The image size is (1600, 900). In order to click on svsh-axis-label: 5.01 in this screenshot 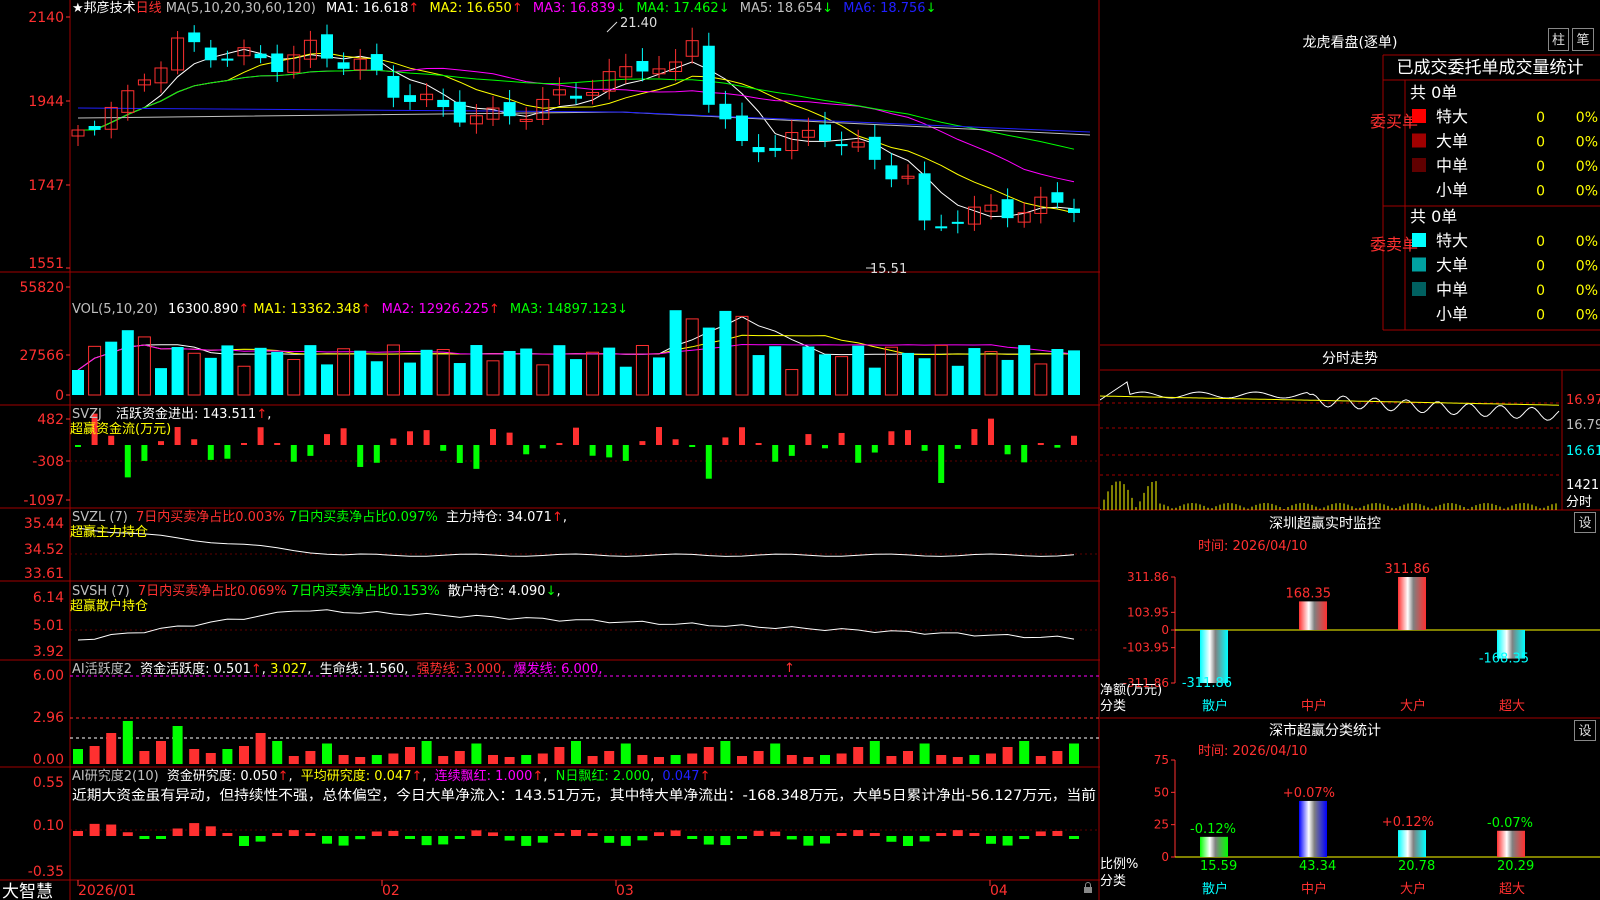, I will do `click(48, 626)`.